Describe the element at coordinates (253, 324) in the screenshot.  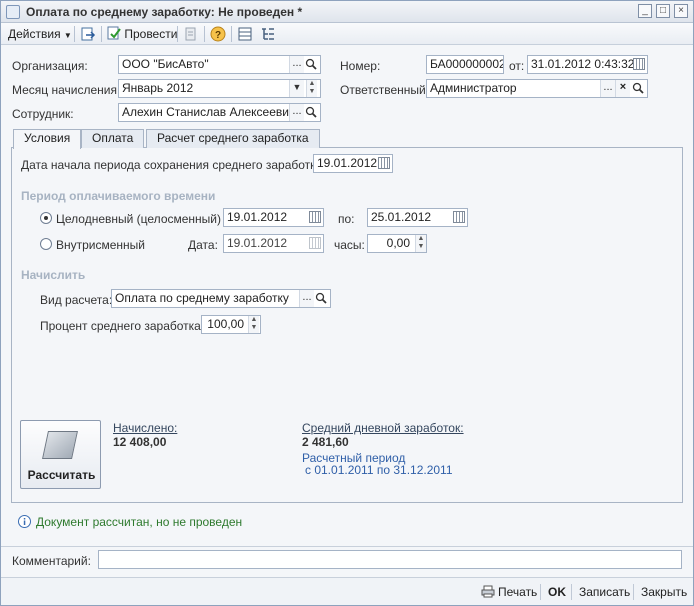
I see `percent-spinner: ▲ ▼` at that location.